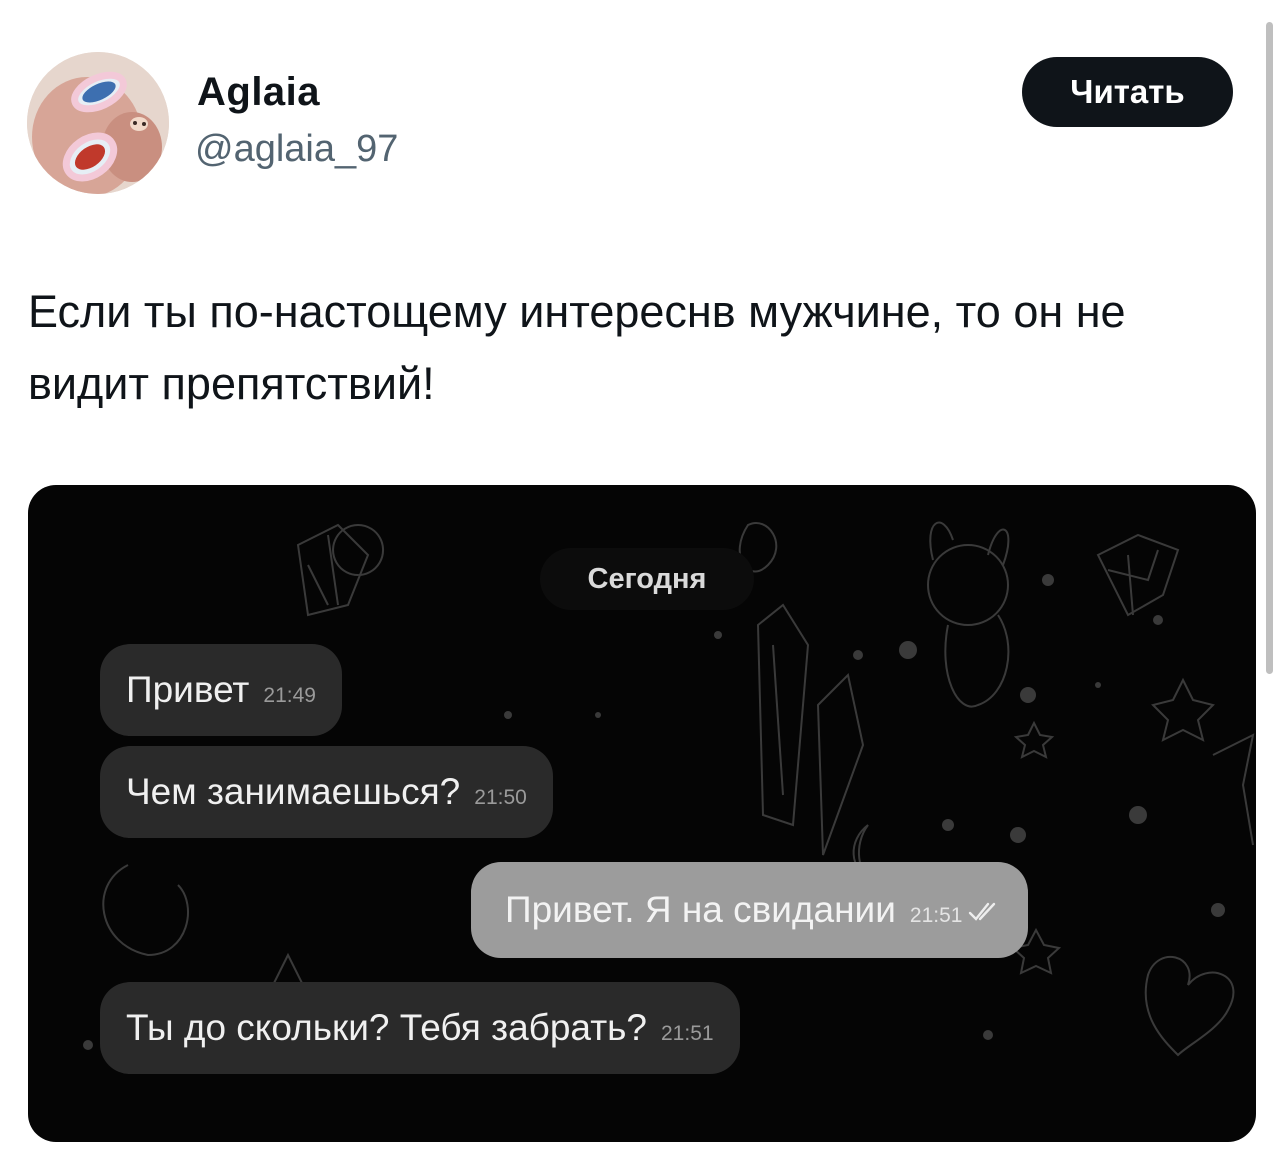  What do you see at coordinates (985, 918) in the screenshot?
I see `double-check-icon` at bounding box center [985, 918].